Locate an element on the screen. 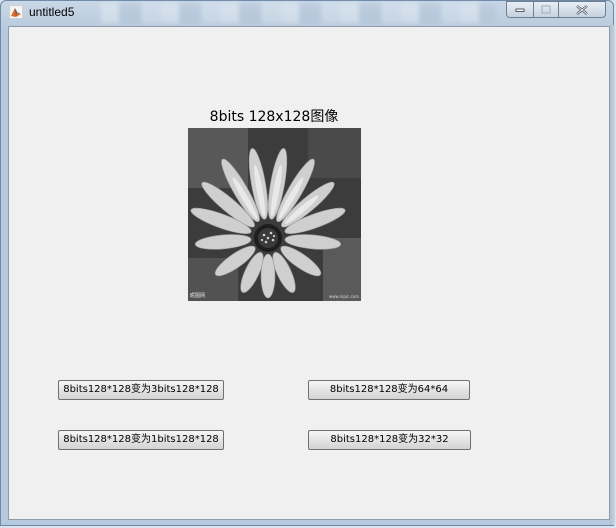 The image size is (616, 528). minimize-icon is located at coordinates (520, 10).